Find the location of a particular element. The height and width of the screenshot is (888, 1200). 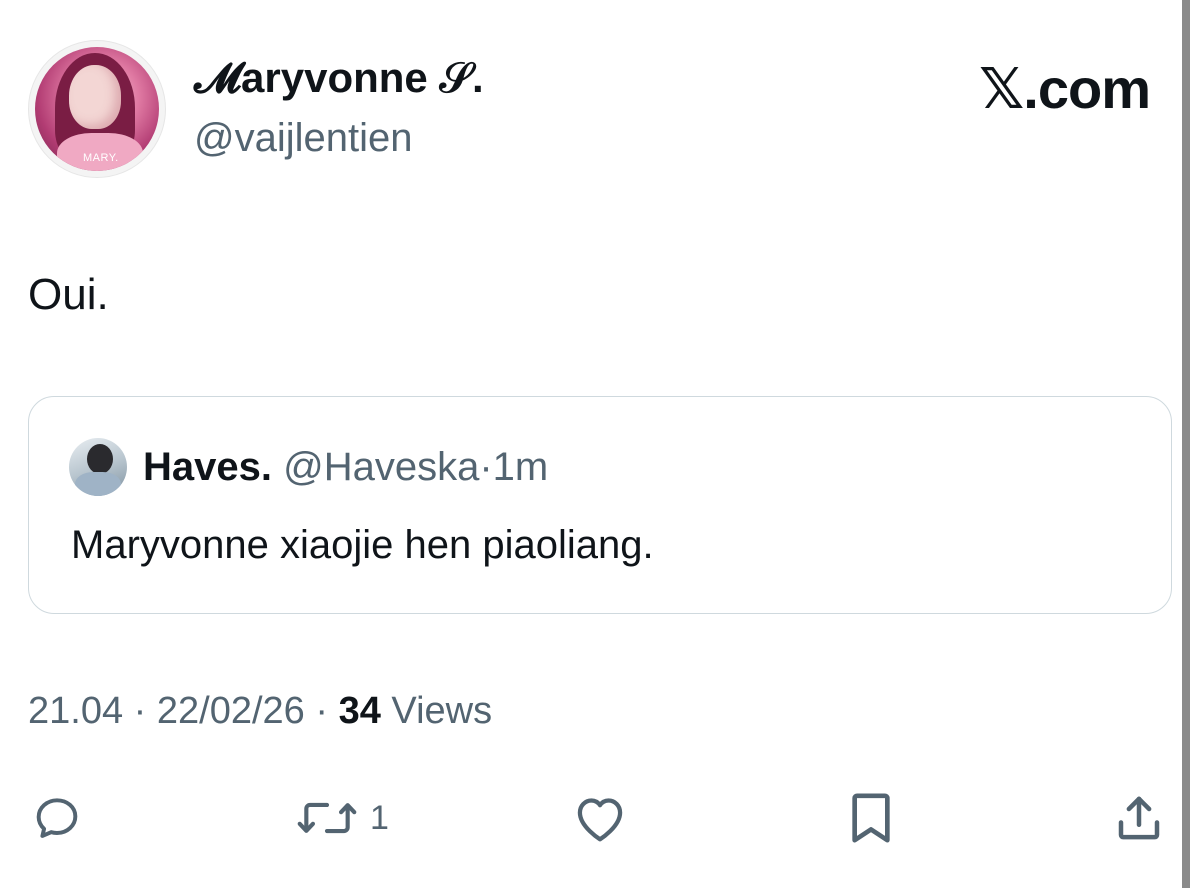

avatar-image: MARY. is located at coordinates (97, 109).